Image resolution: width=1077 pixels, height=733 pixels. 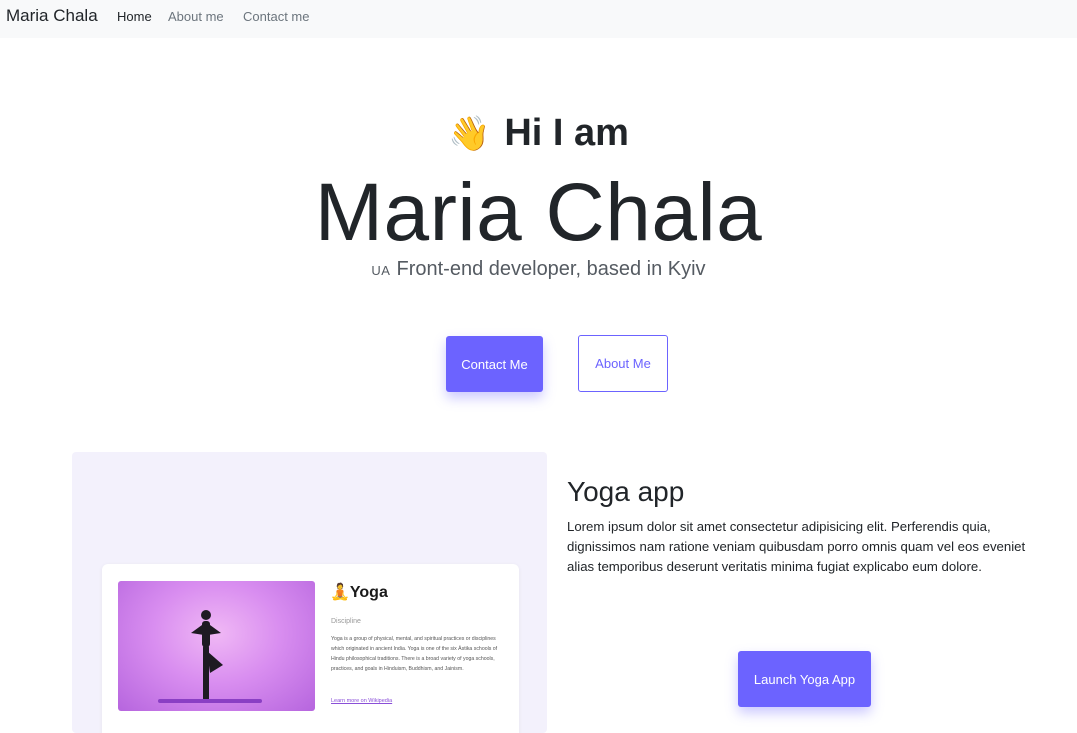 I want to click on greeting-text: Hi I am, so click(x=566, y=133).